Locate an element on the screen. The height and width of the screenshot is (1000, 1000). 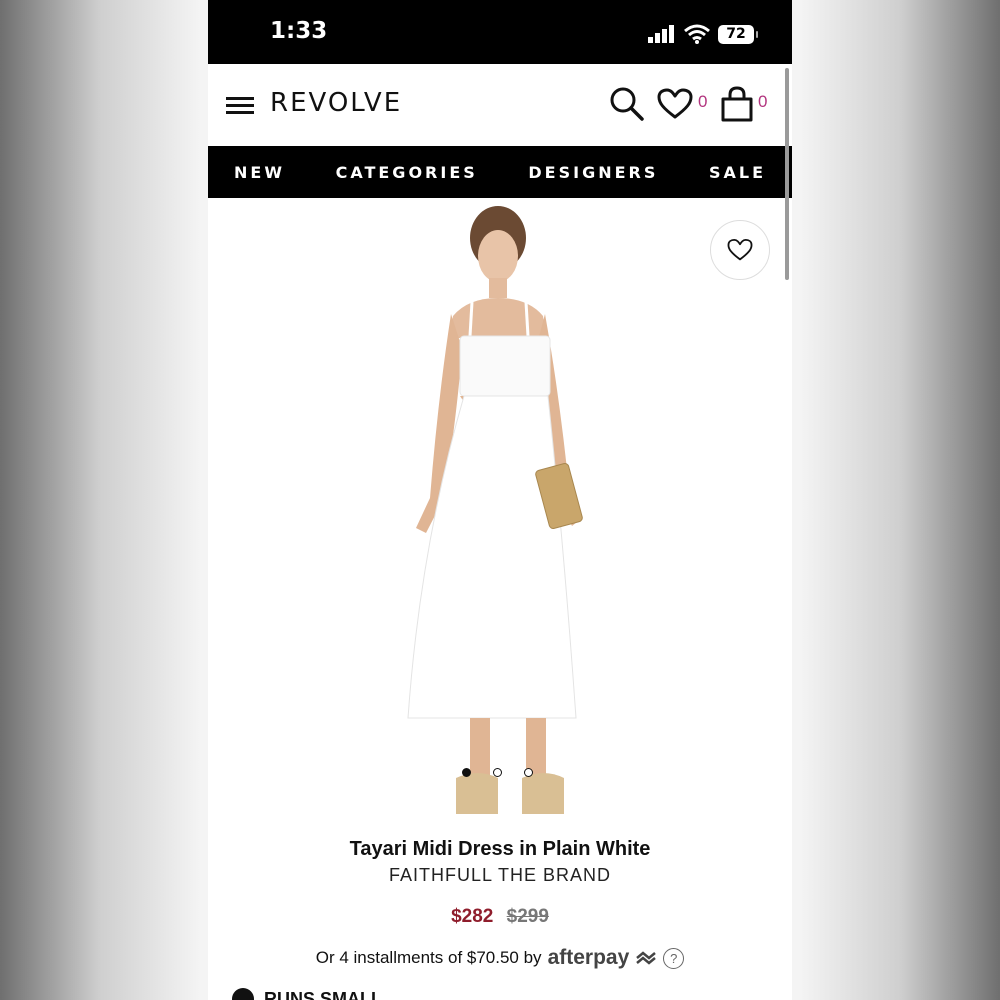
status-time: 1:33 is located at coordinates (299, 31).